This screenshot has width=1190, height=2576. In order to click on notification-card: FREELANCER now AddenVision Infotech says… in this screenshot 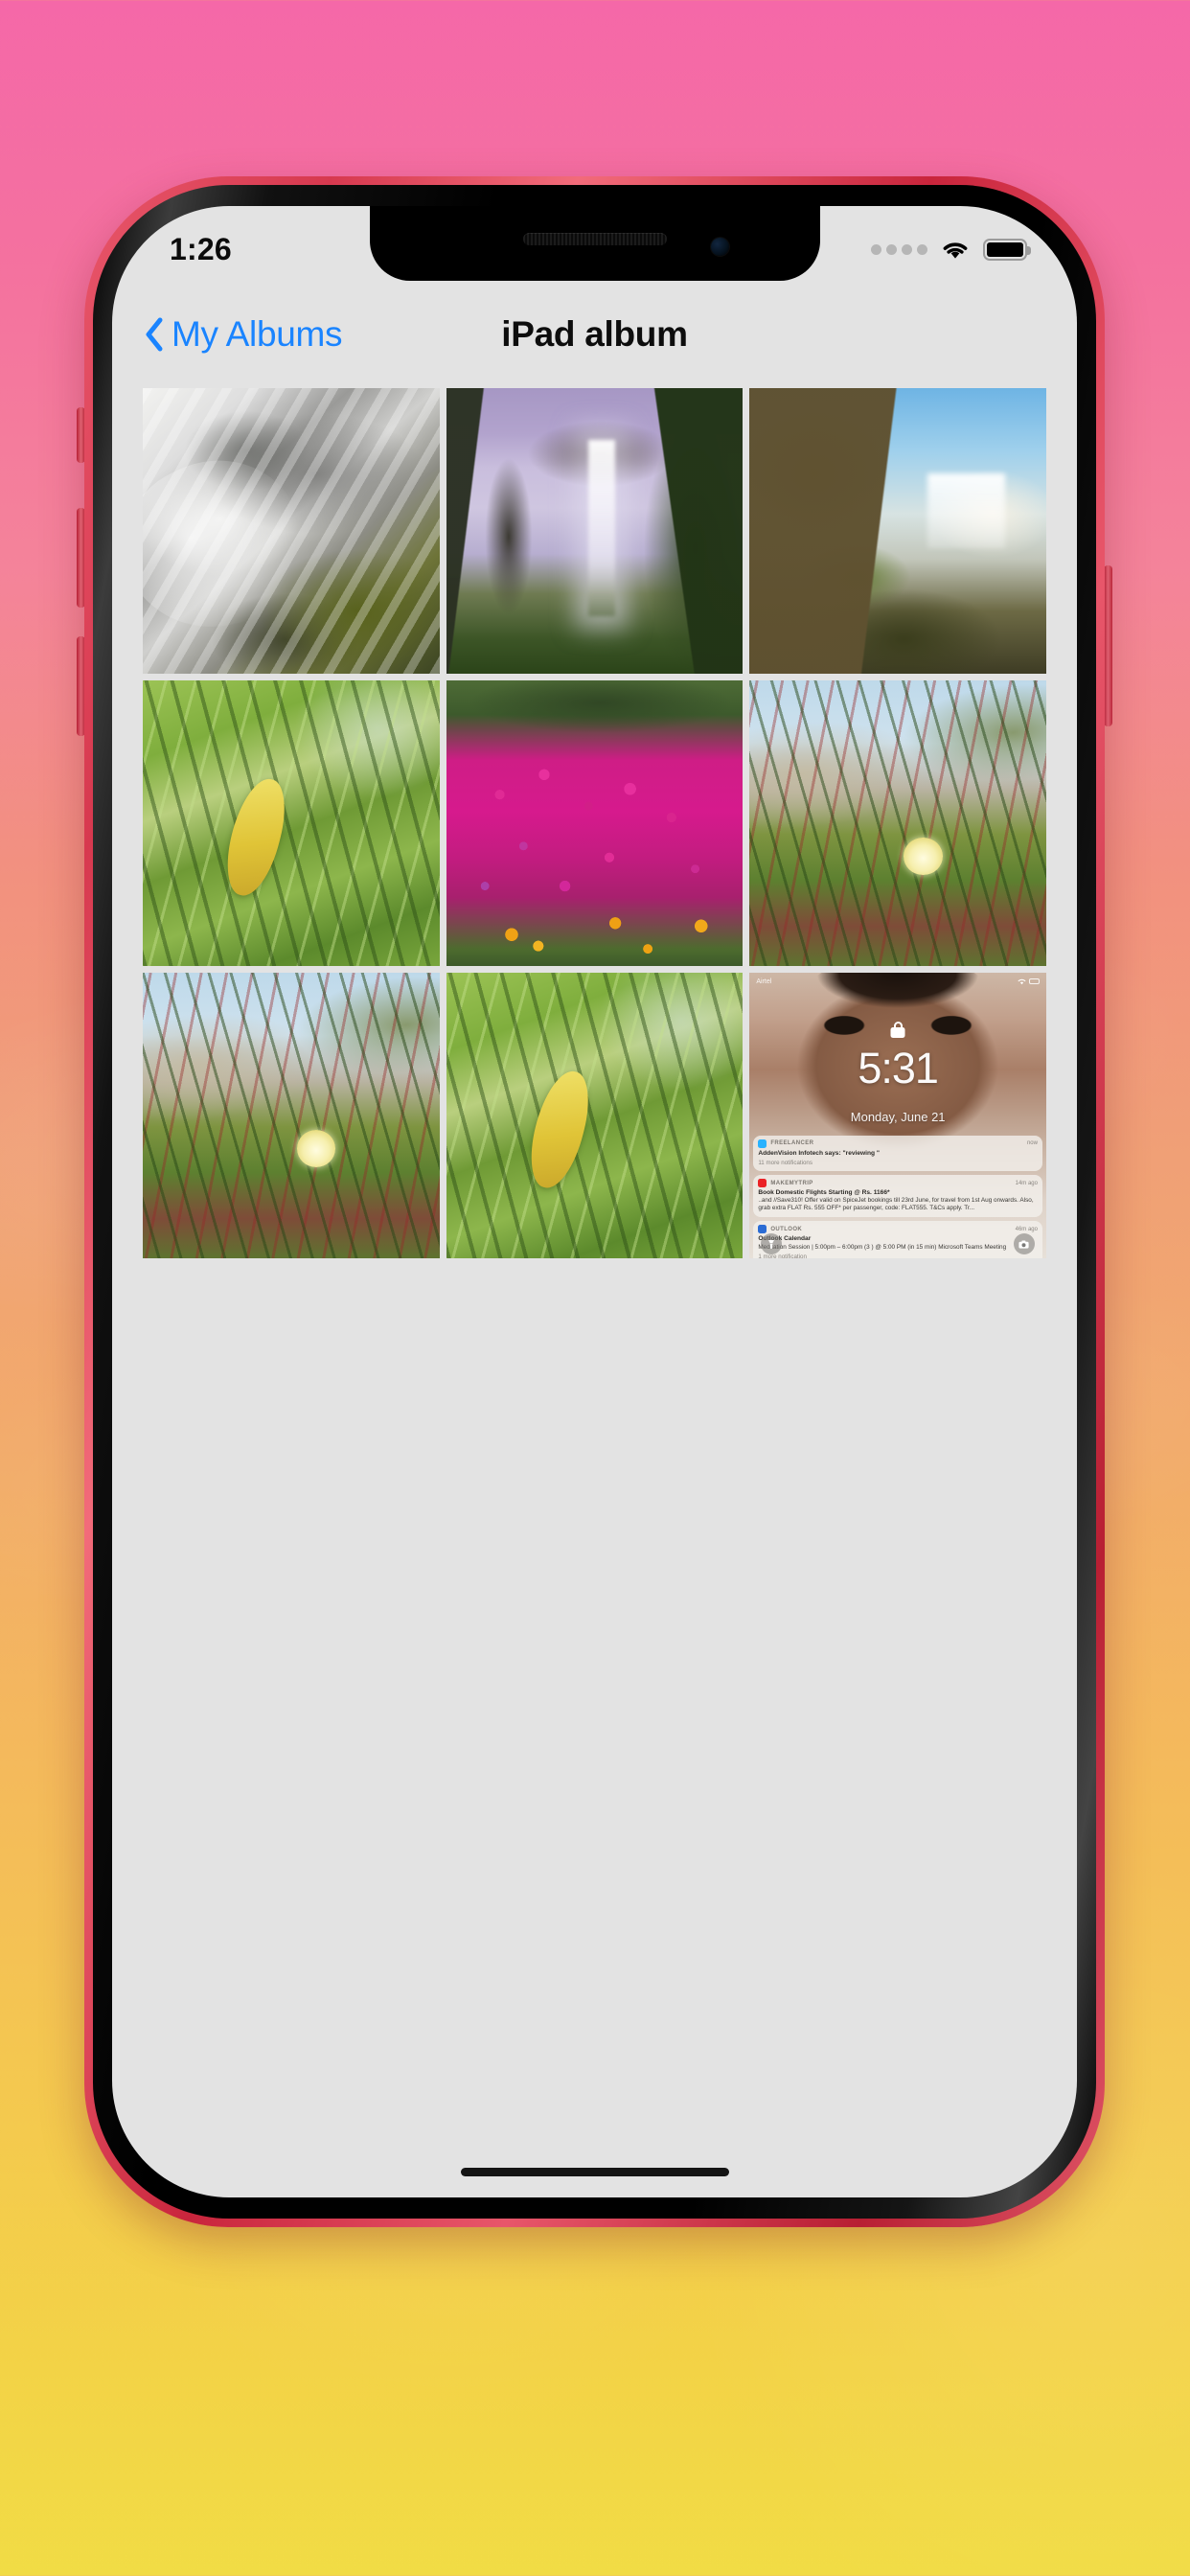, I will do `click(898, 1153)`.